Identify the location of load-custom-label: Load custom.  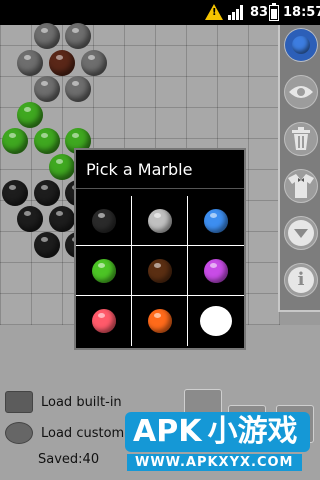
(83, 433).